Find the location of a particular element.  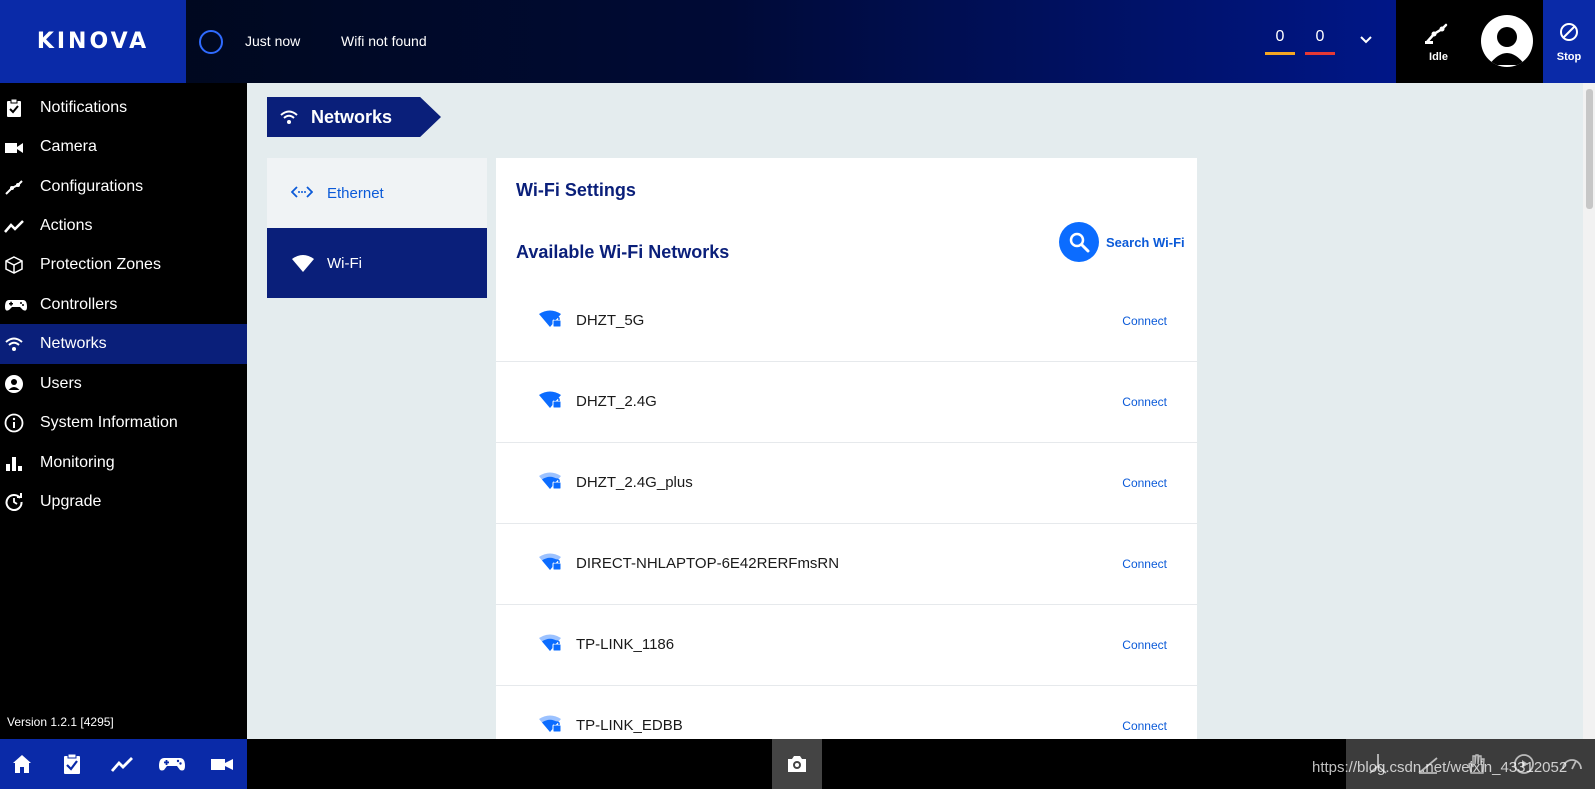

sidebar-item-notifications: Notifications is located at coordinates (123, 108).